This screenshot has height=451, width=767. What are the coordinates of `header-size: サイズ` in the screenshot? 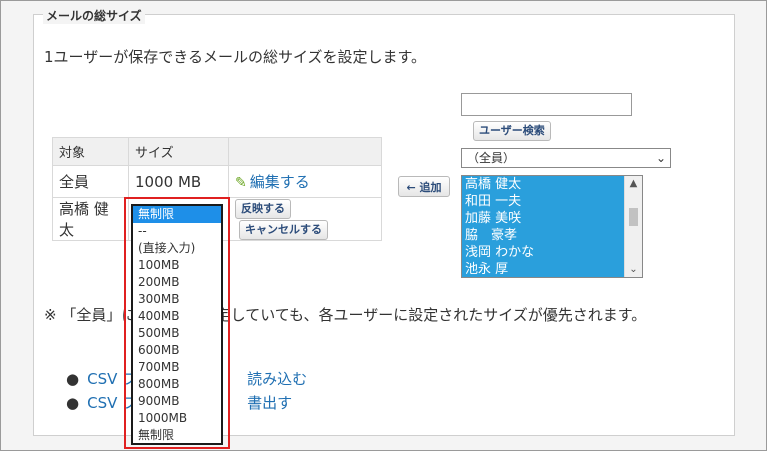 It's located at (178, 151).